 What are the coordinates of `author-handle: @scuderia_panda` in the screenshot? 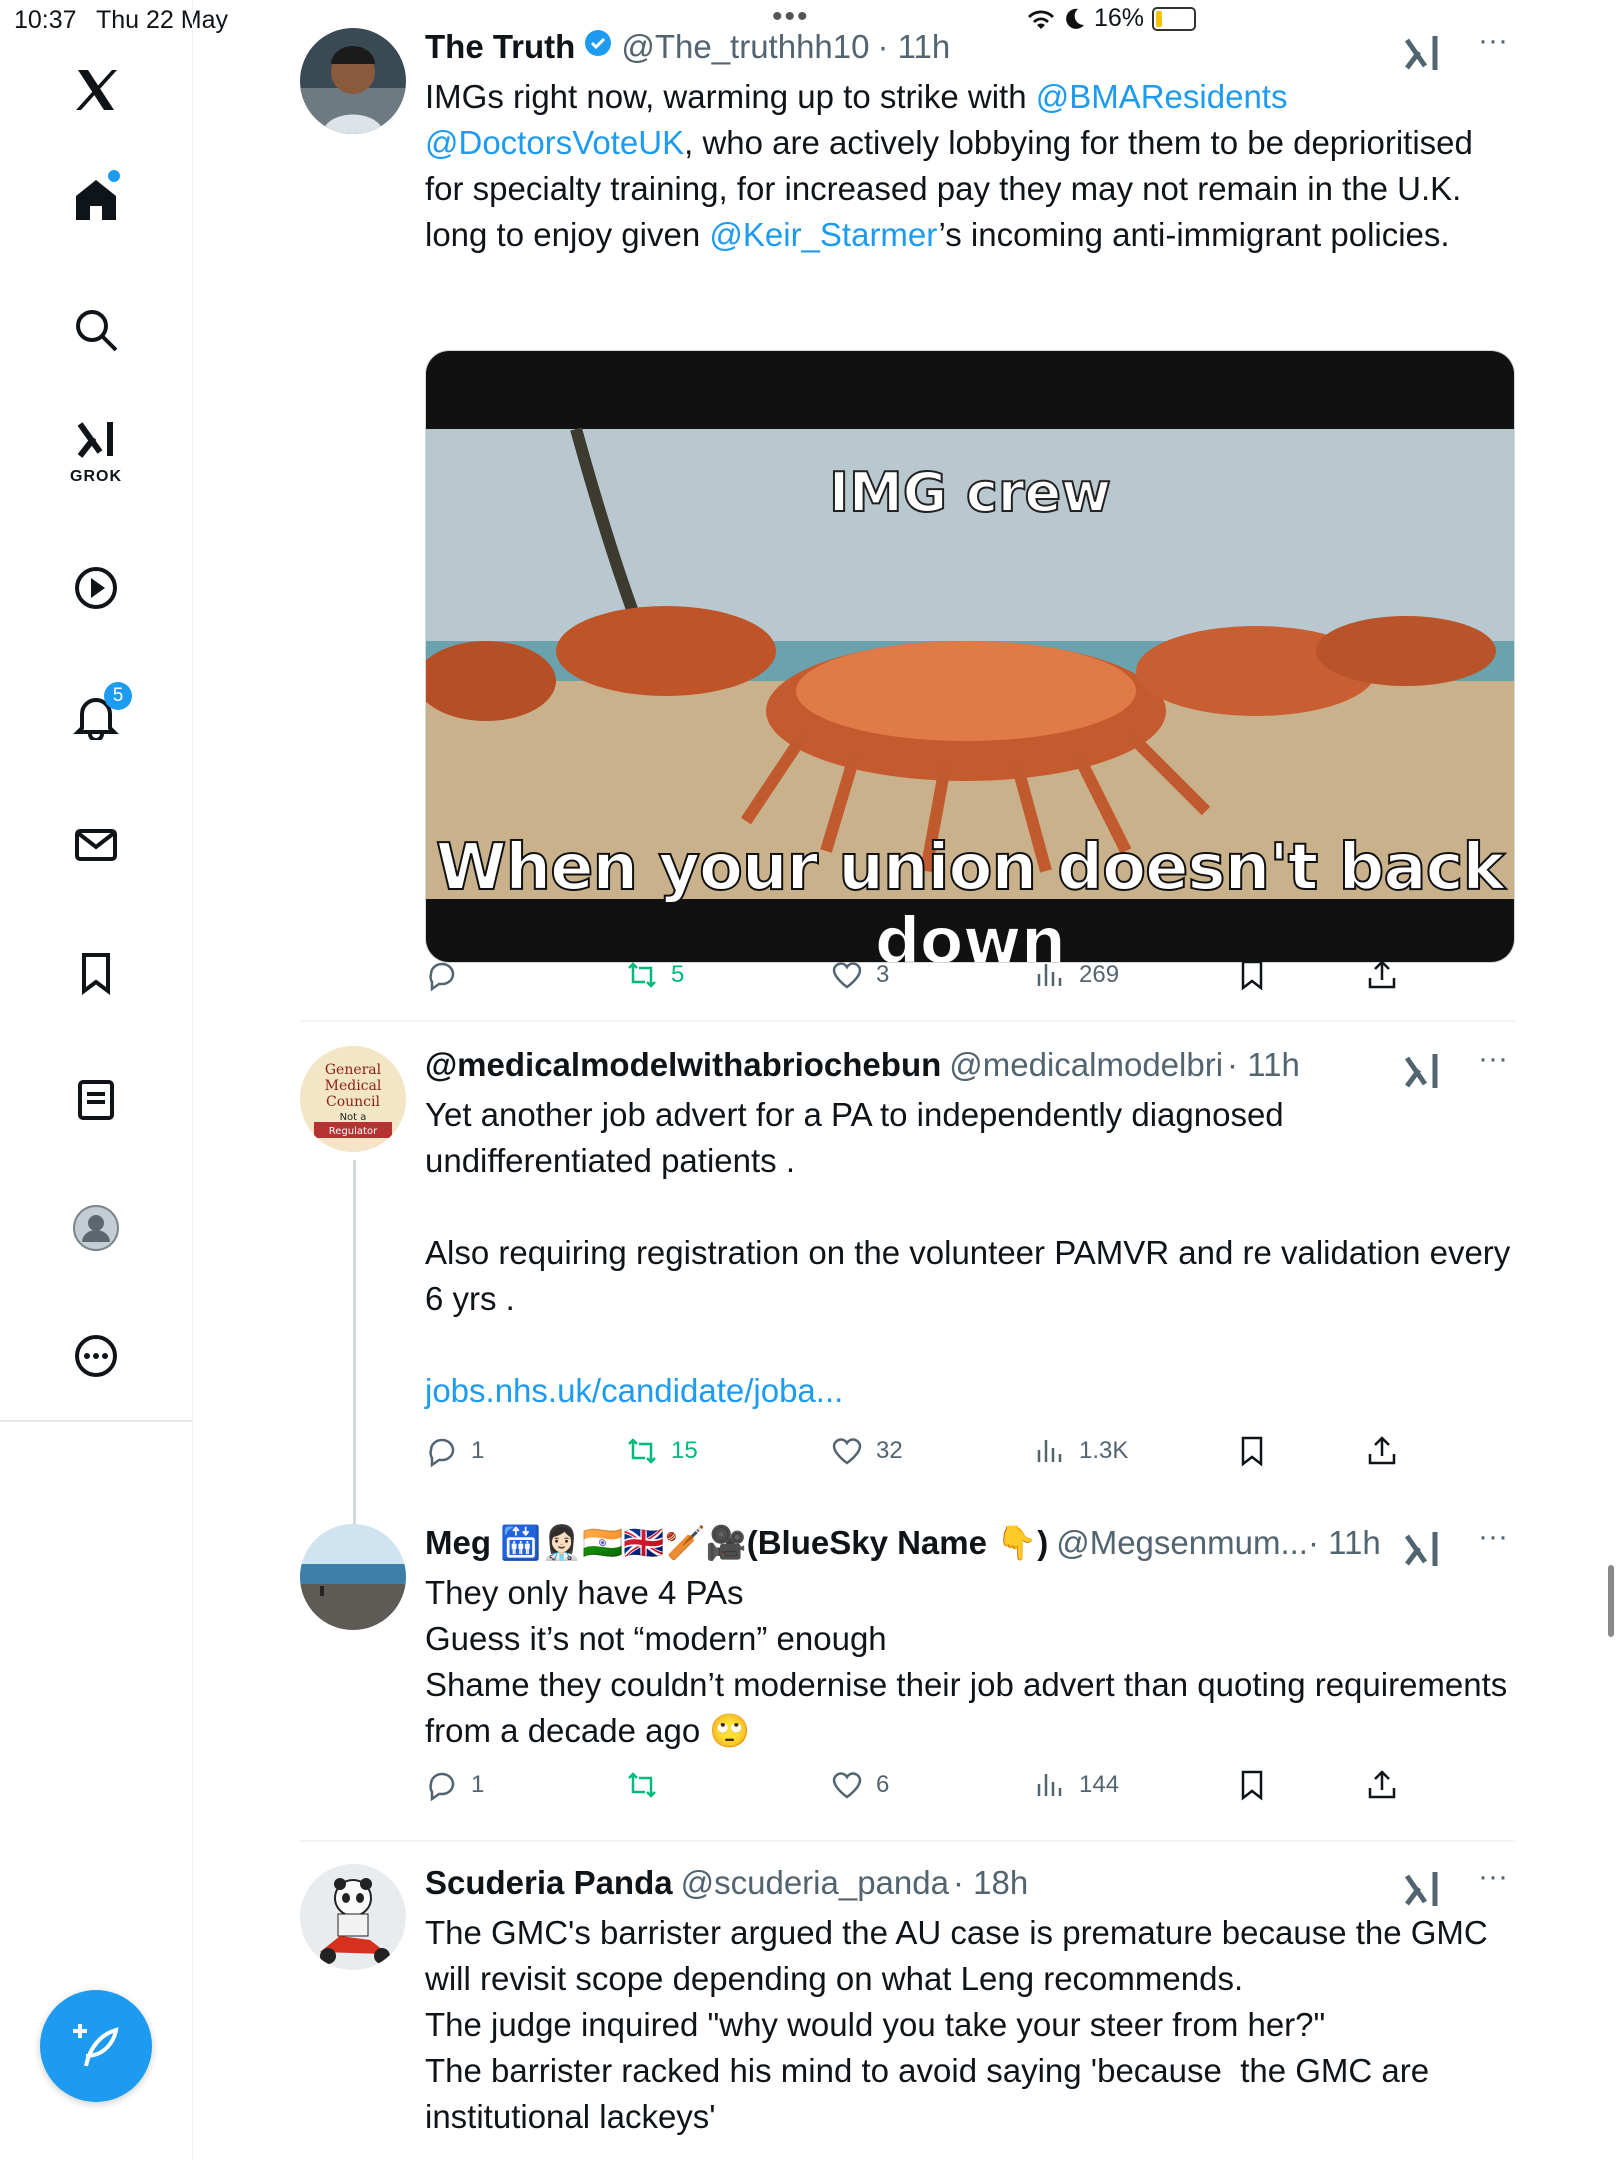 It's located at (815, 1883).